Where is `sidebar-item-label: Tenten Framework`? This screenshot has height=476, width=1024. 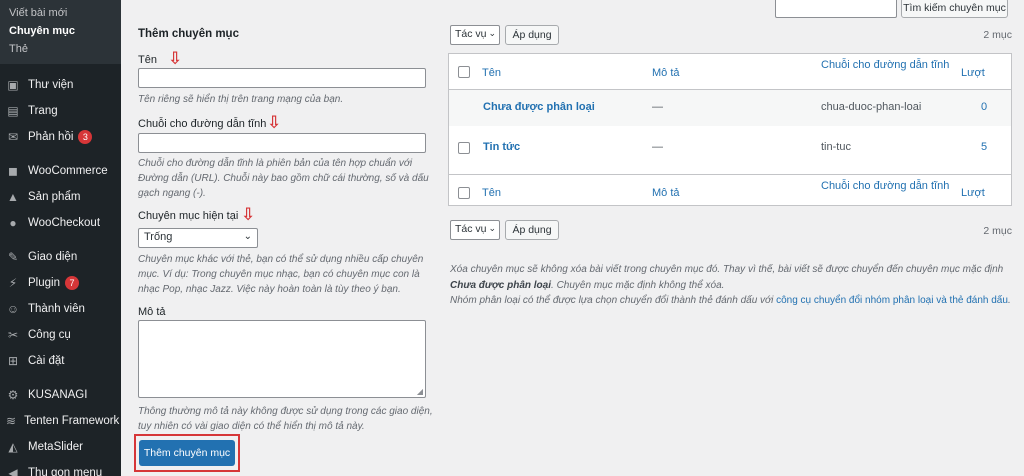 sidebar-item-label: Tenten Framework is located at coordinates (72, 421).